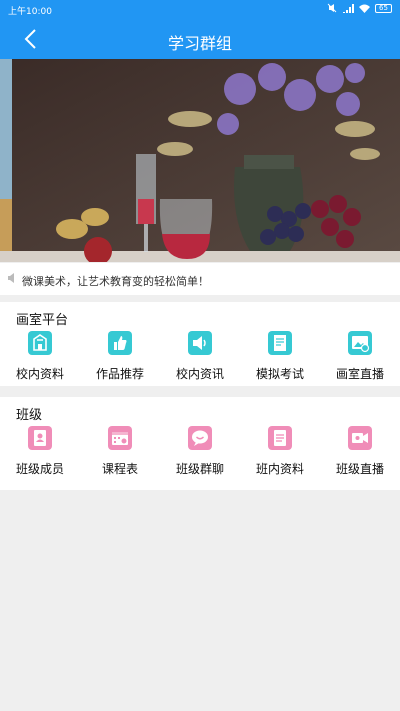 This screenshot has width=400, height=711. Describe the element at coordinates (120, 343) in the screenshot. I see `thumbs-up-icon` at that location.